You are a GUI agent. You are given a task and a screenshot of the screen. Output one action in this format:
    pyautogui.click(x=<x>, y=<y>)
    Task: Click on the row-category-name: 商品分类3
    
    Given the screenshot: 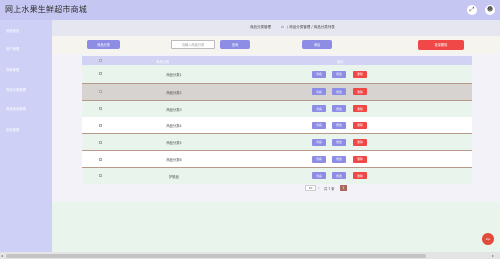 What is the action you would take?
    pyautogui.click(x=174, y=109)
    